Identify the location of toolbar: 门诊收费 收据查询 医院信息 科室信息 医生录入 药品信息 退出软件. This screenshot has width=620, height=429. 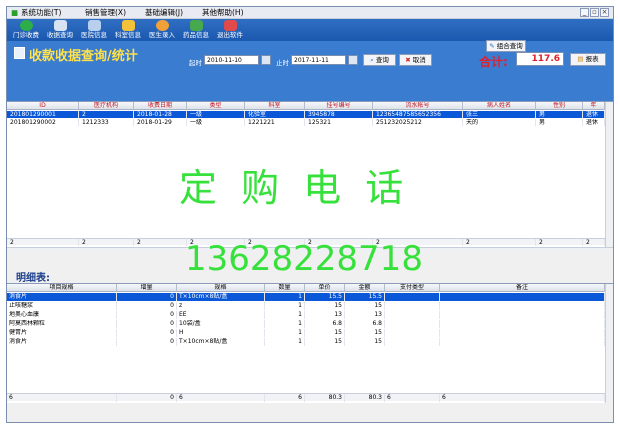
(310, 30).